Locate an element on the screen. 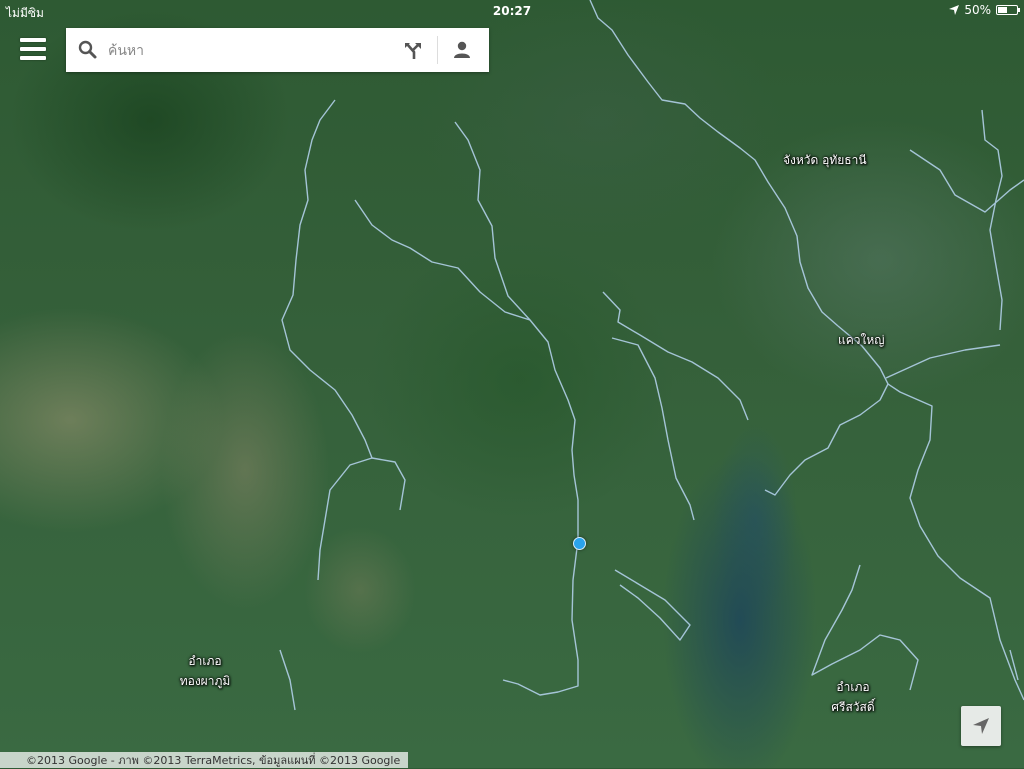  river-ne-tributary is located at coordinates (966, 181).